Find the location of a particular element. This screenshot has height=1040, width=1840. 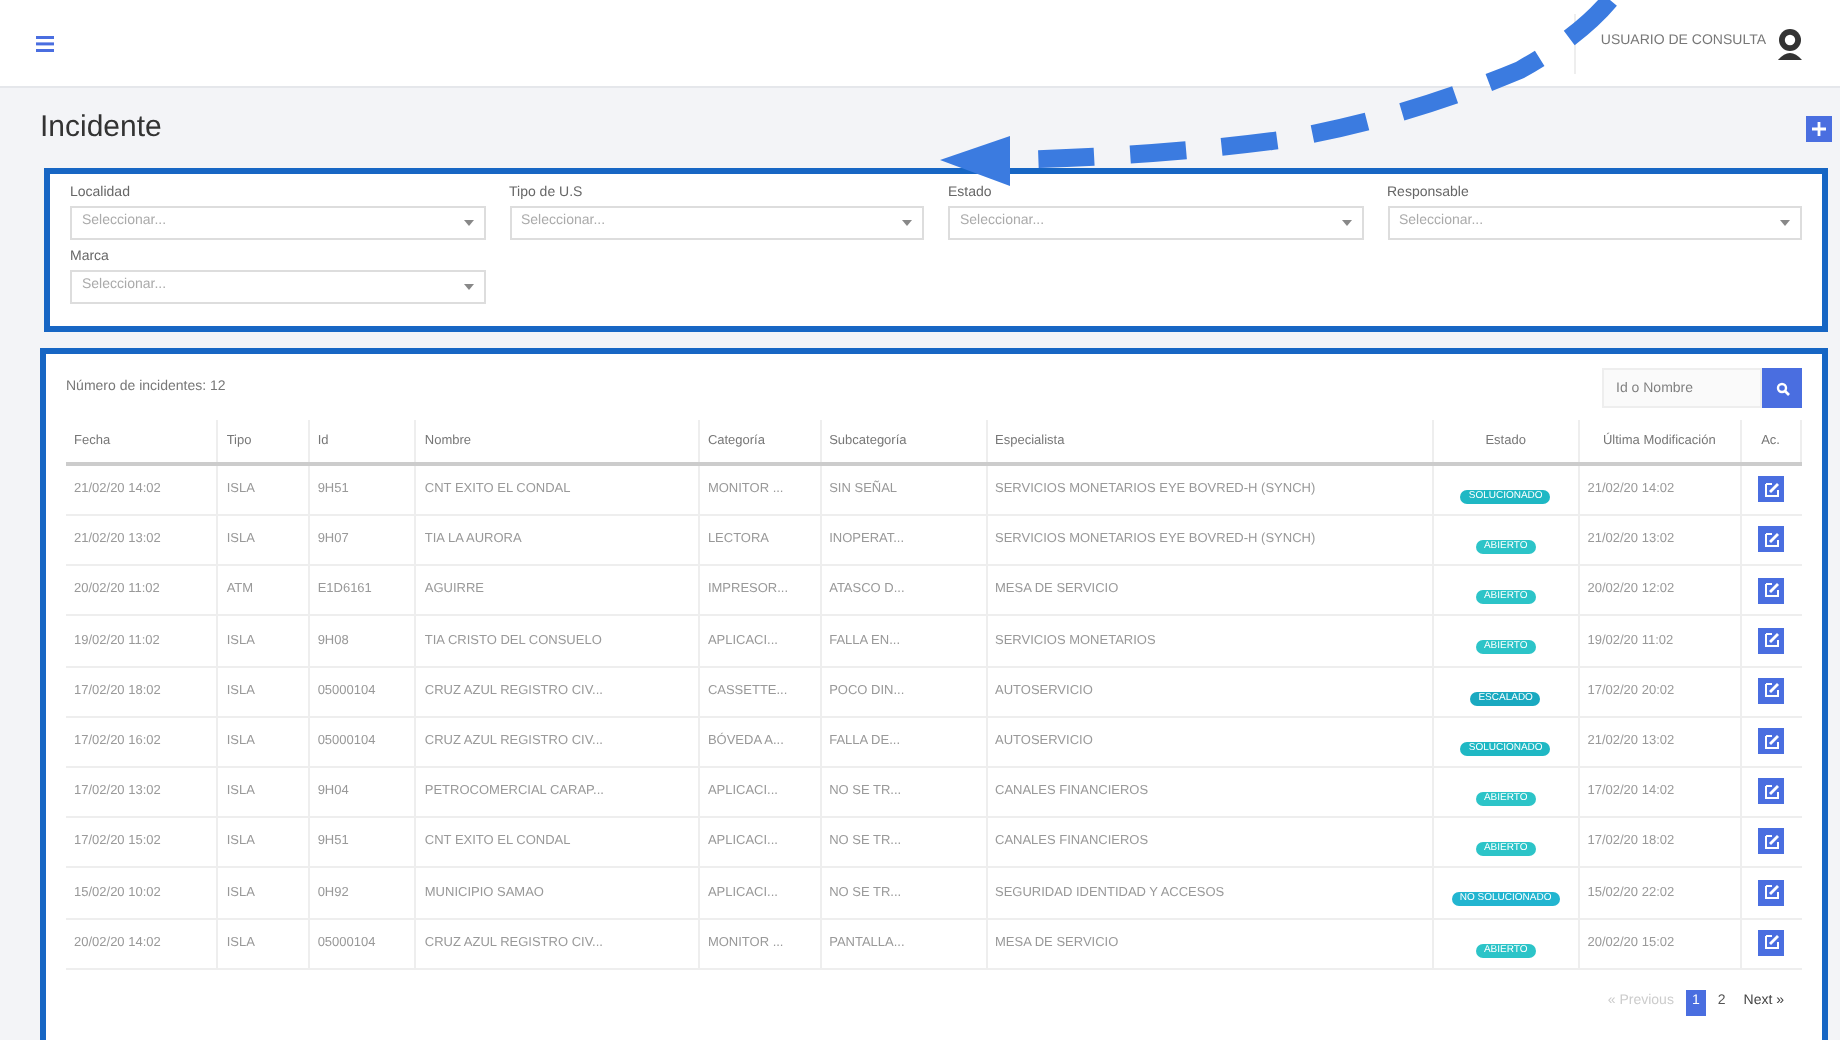

search-button is located at coordinates (1782, 388).